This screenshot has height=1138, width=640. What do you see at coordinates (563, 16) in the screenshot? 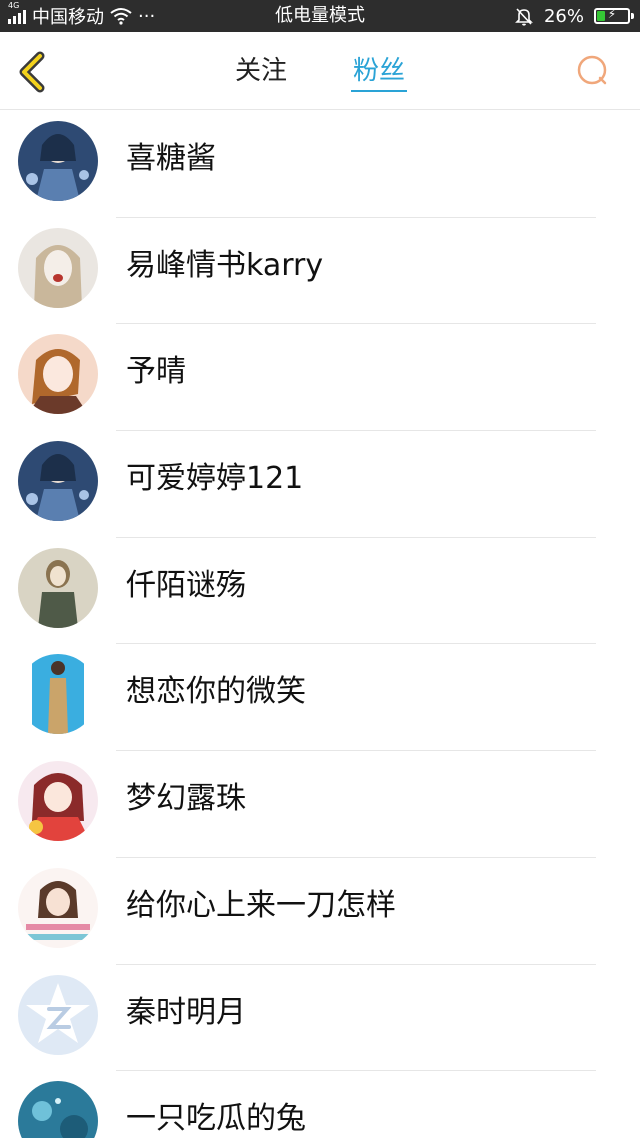
I see `battery-percent: 26%` at bounding box center [563, 16].